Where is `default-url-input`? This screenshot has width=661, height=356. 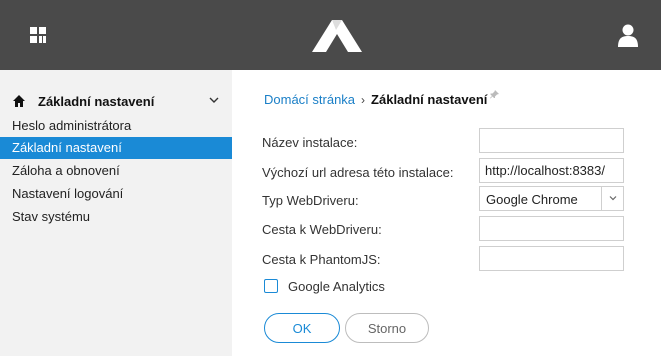 default-url-input is located at coordinates (551, 170).